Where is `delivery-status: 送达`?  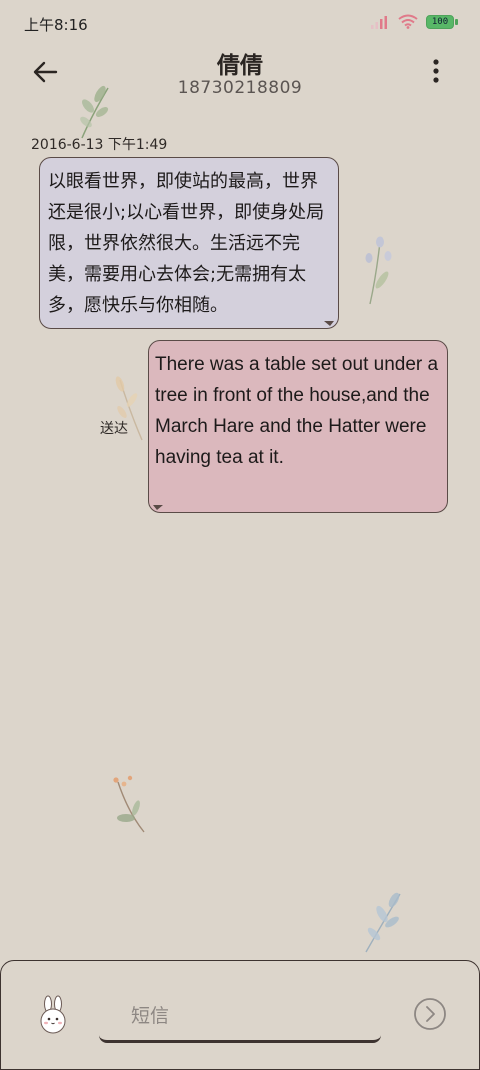
delivery-status: 送达 is located at coordinates (114, 429).